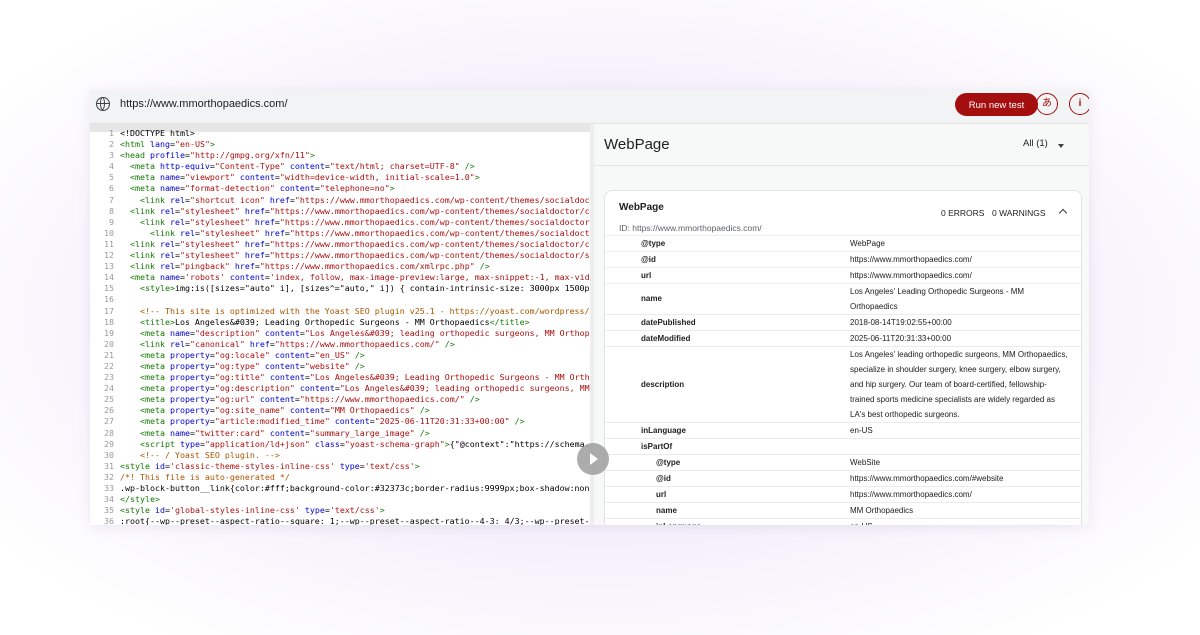  Describe the element at coordinates (229, 332) in the screenshot. I see `code-token: "description"` at that location.